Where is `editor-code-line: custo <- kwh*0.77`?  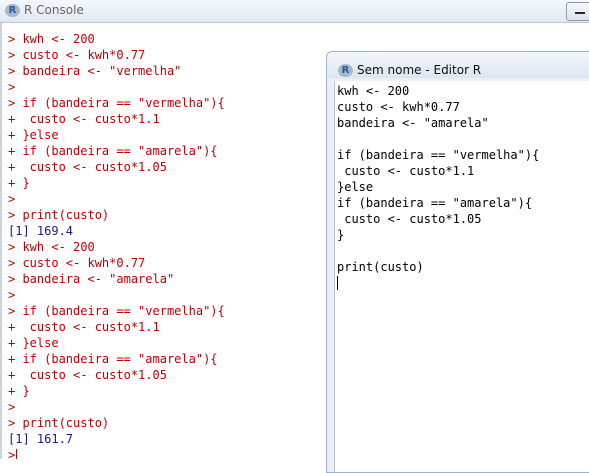 editor-code-line: custo <- kwh*0.77 is located at coordinates (398, 107).